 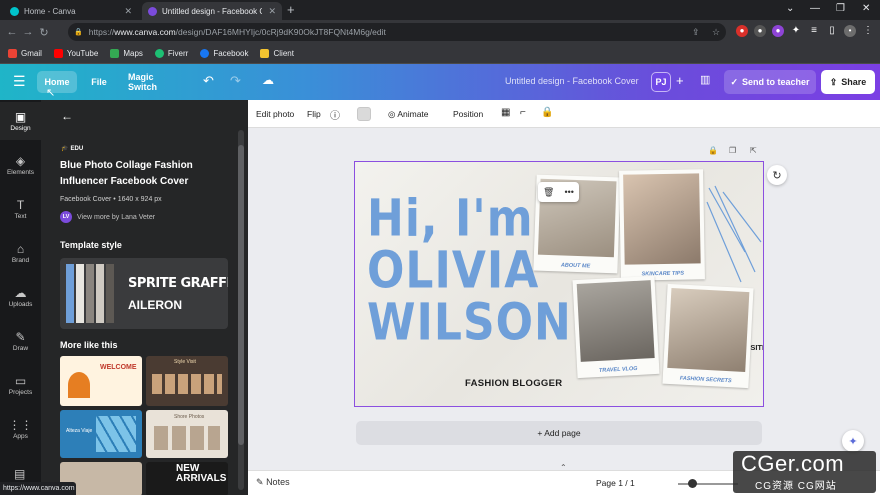 I want to click on home-button: Home, so click(x=57, y=82).